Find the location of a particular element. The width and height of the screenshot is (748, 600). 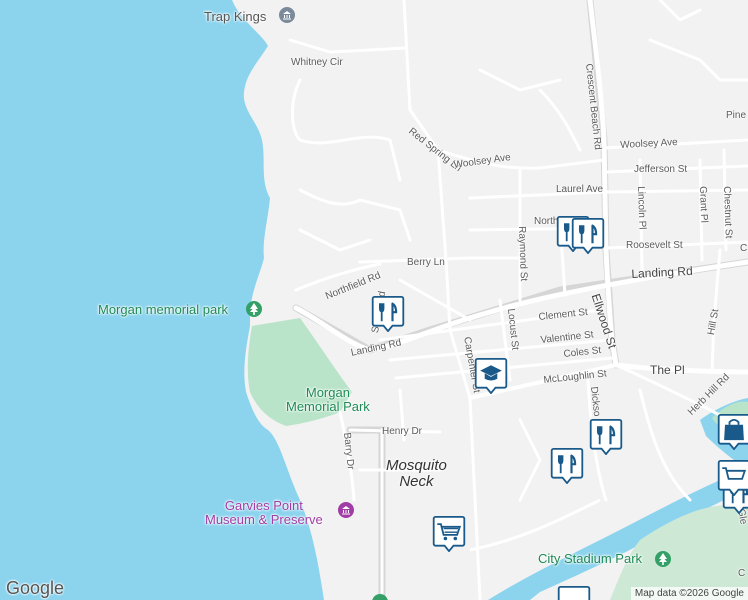

street-label-laurel-ave: Laurel Ave is located at coordinates (580, 189).